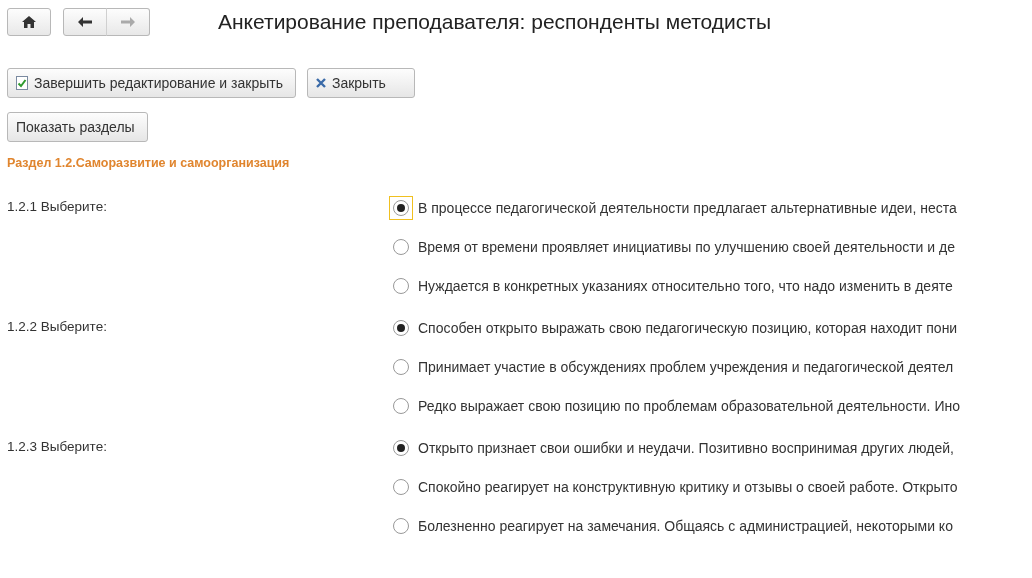  I want to click on question-label: 1.2.1 Выберите:, so click(57, 207).